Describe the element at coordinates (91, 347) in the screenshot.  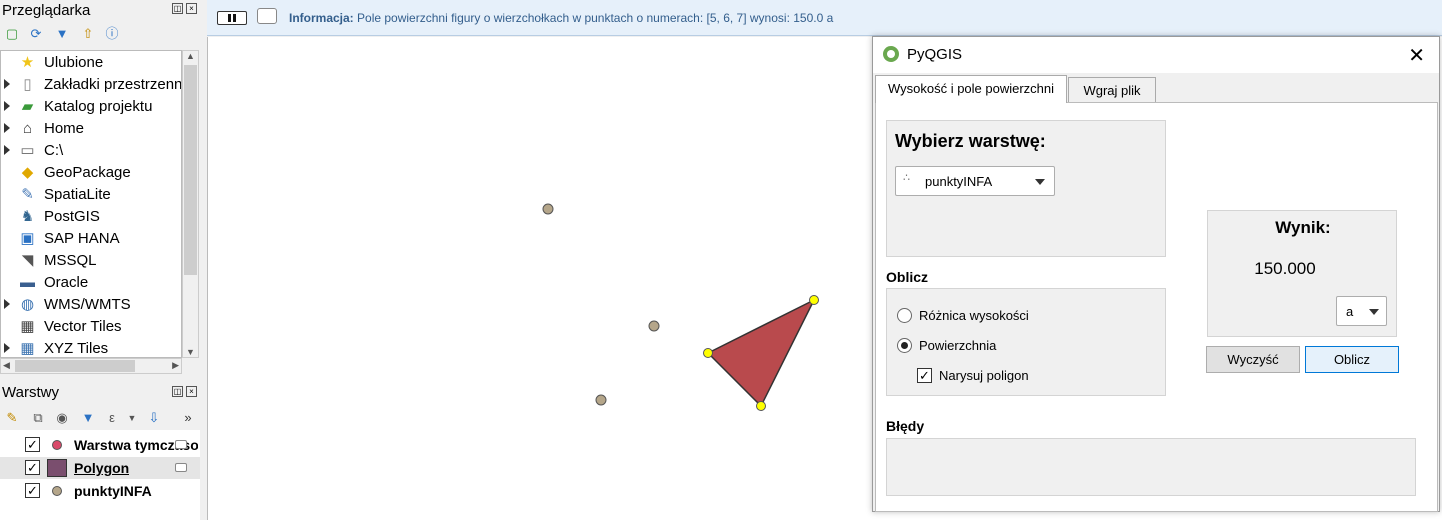
I see `browser-item: ▦ XYZ Tiles` at that location.